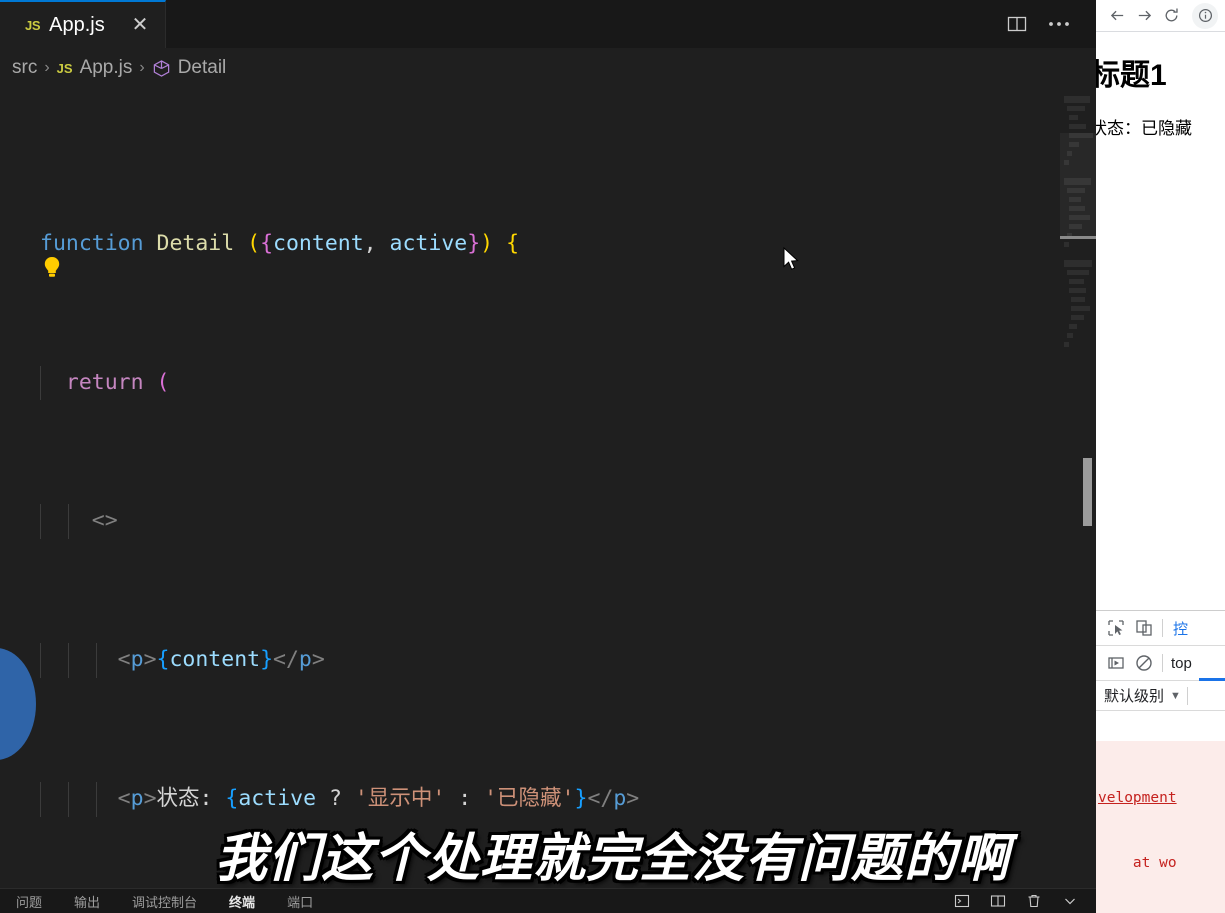 The image size is (1225, 913). Describe the element at coordinates (77, 24) in the screenshot. I see `editor-tab-label: App.js` at that location.